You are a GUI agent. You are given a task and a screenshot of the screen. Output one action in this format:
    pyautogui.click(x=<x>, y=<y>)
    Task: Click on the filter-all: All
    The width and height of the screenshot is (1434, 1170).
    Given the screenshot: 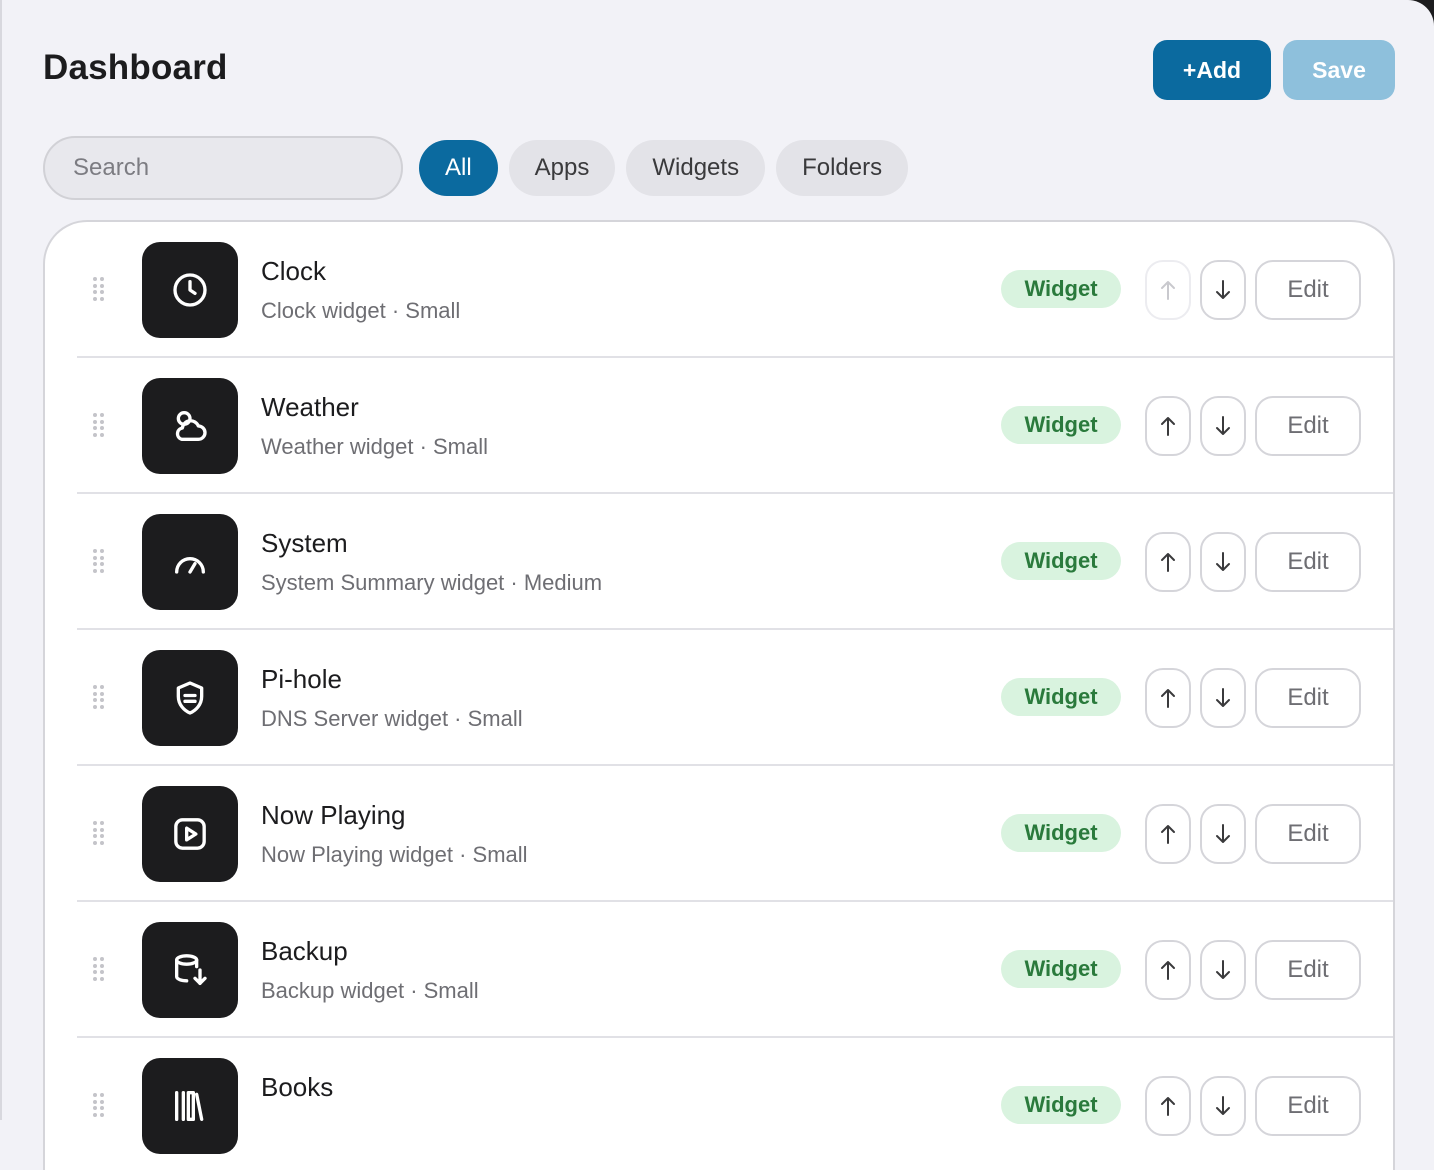 What is the action you would take?
    pyautogui.click(x=458, y=168)
    